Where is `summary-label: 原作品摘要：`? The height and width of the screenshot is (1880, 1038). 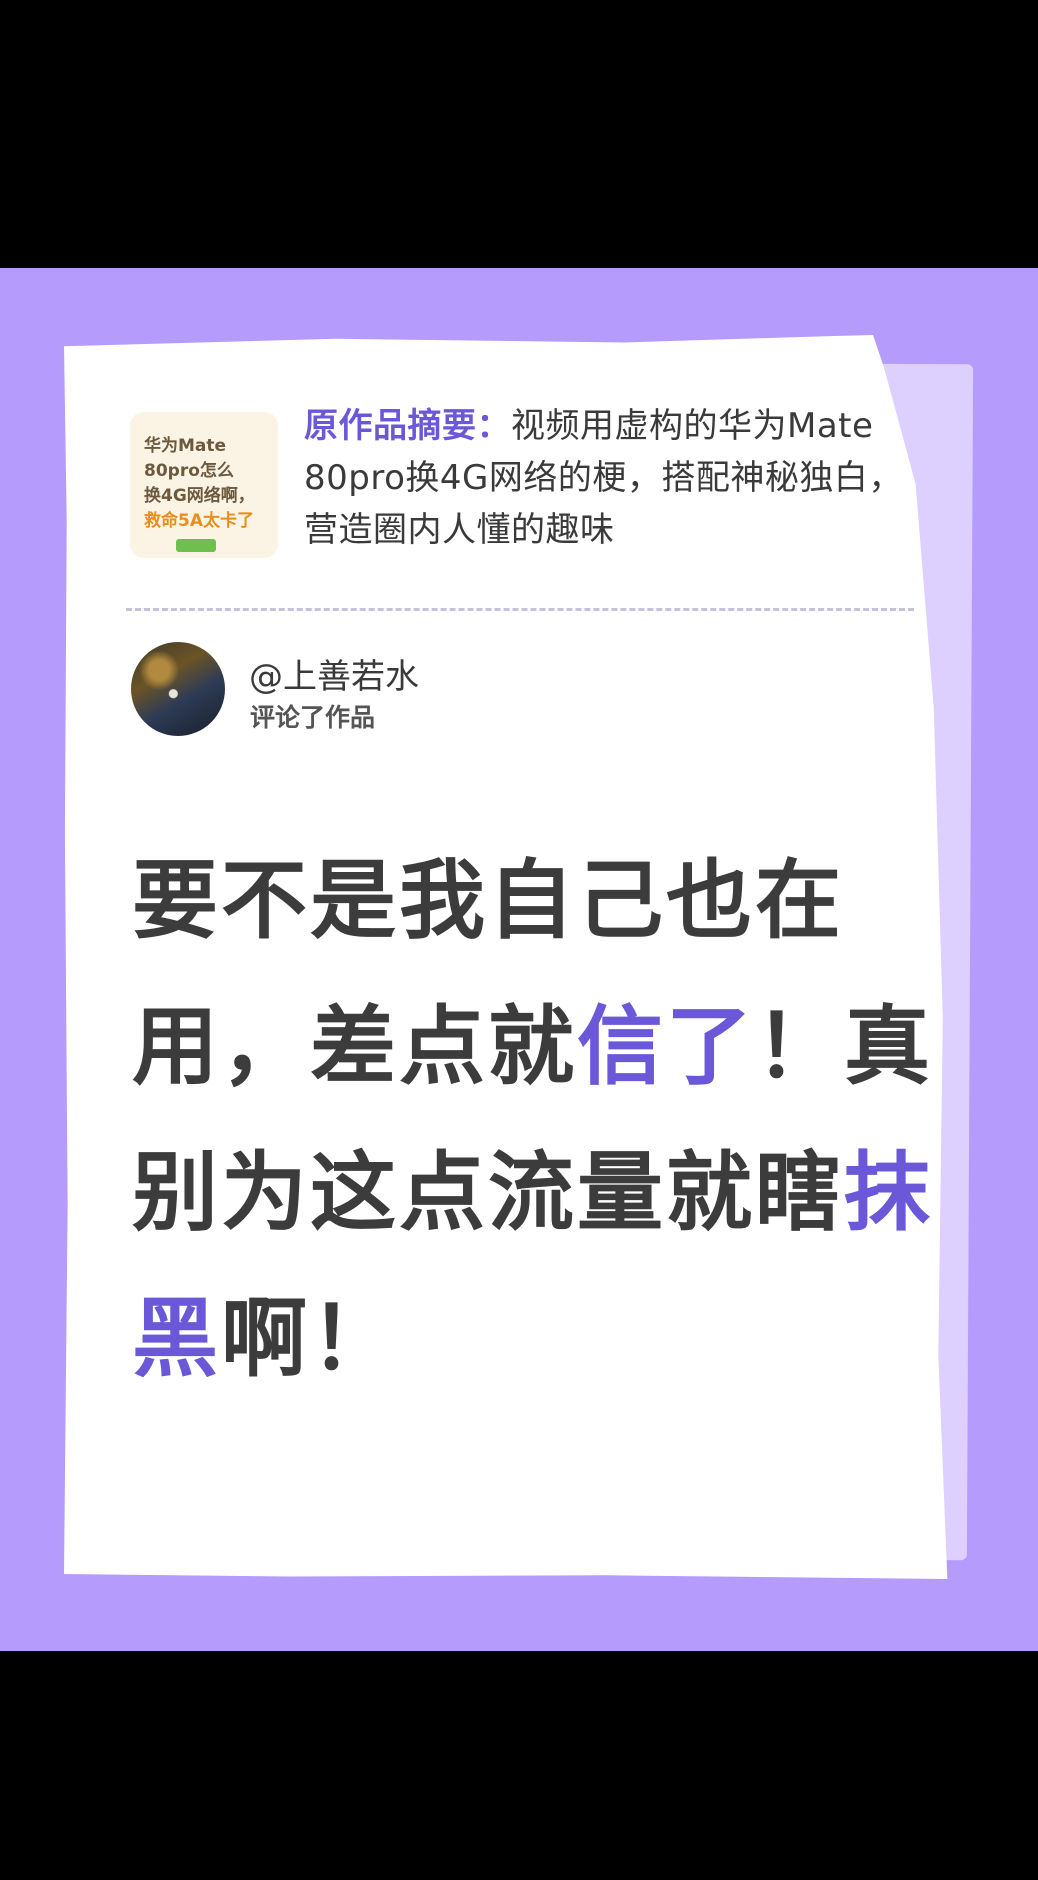 summary-label: 原作品摘要： is located at coordinates (407, 426).